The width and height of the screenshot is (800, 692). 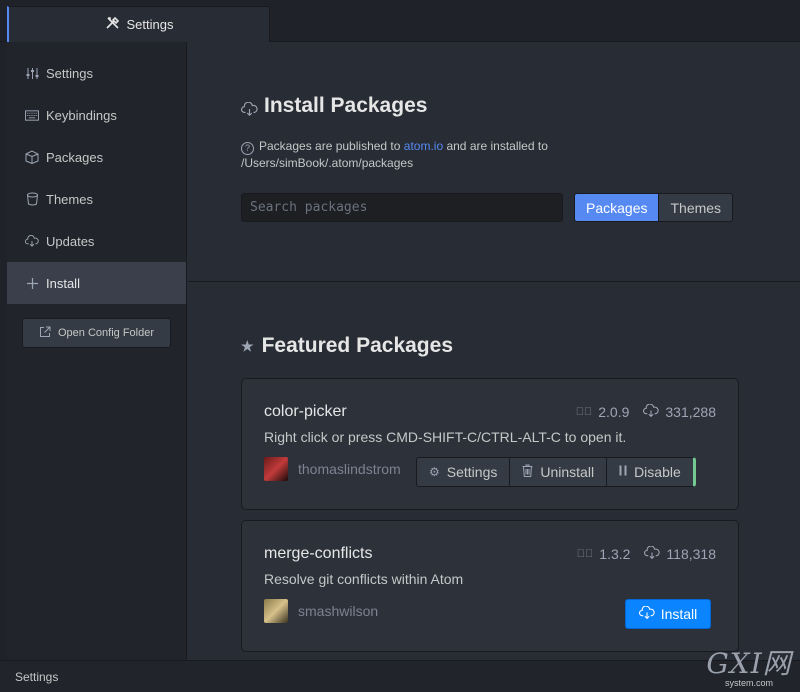 What do you see at coordinates (96, 241) in the screenshot?
I see `sidebar-item-updates: Updates` at bounding box center [96, 241].